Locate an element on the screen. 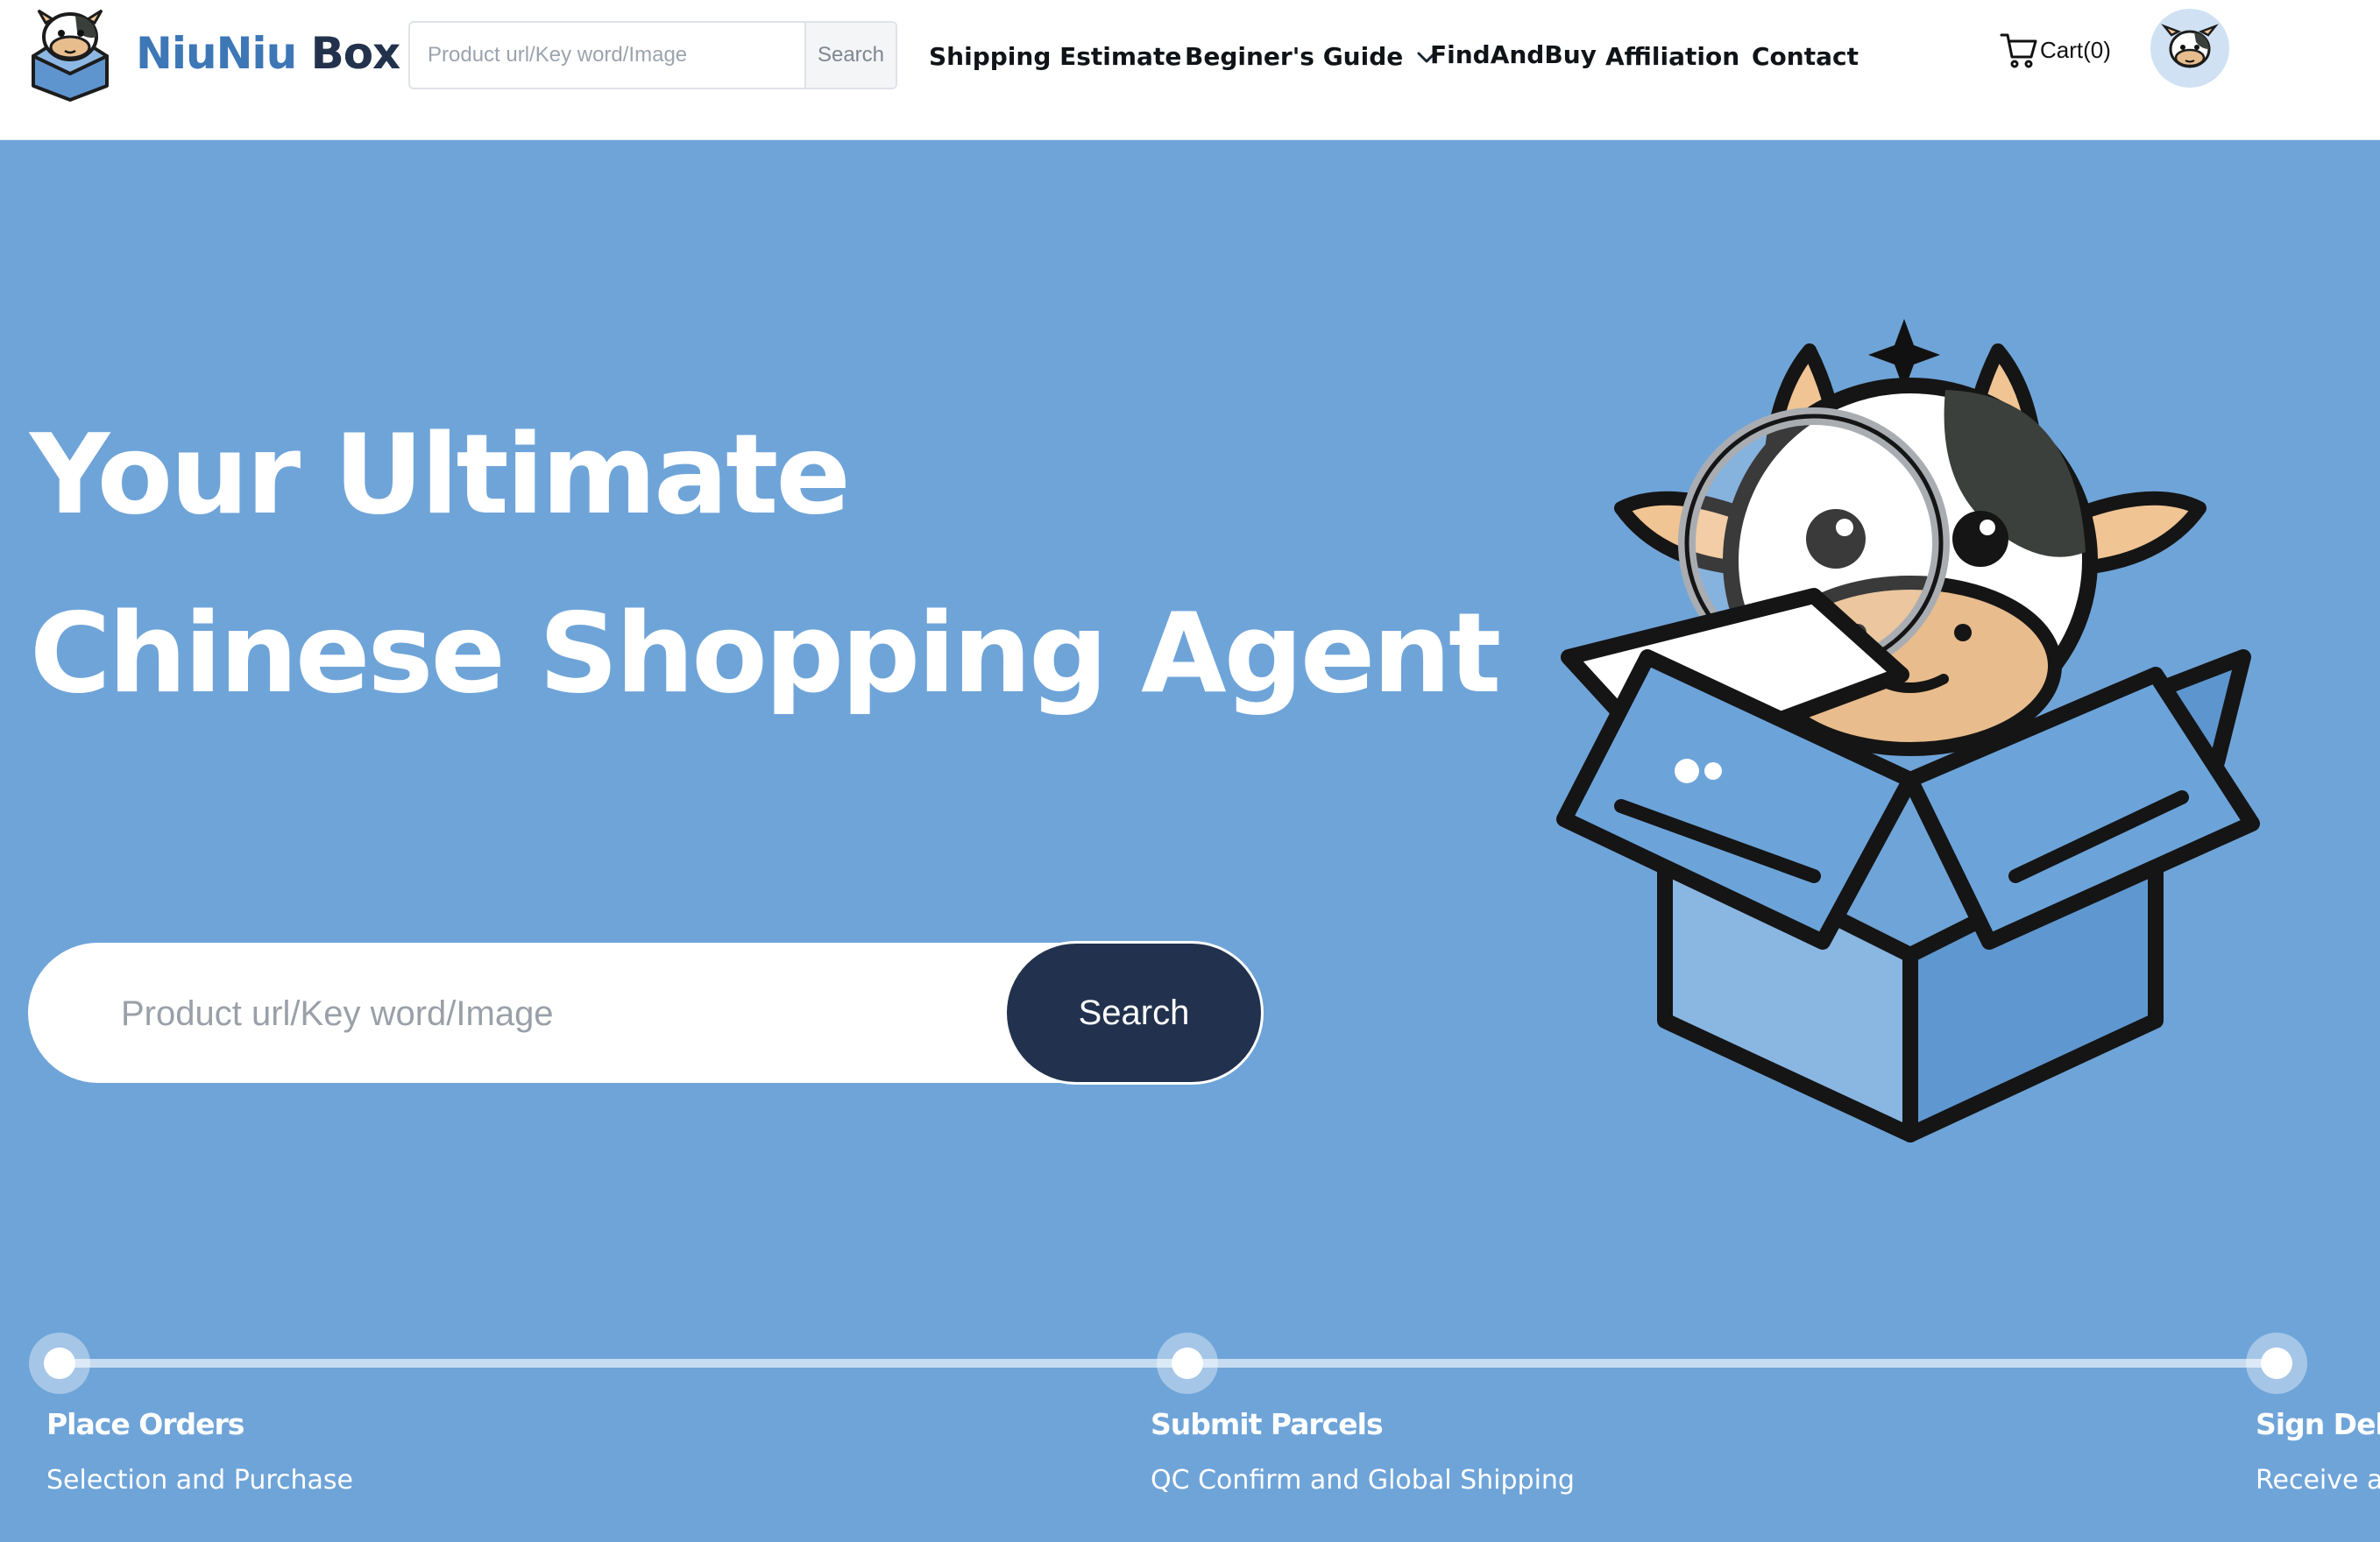 The image size is (2380, 1542). step-3-title: Sign Deliv is located at coordinates (2318, 1424).